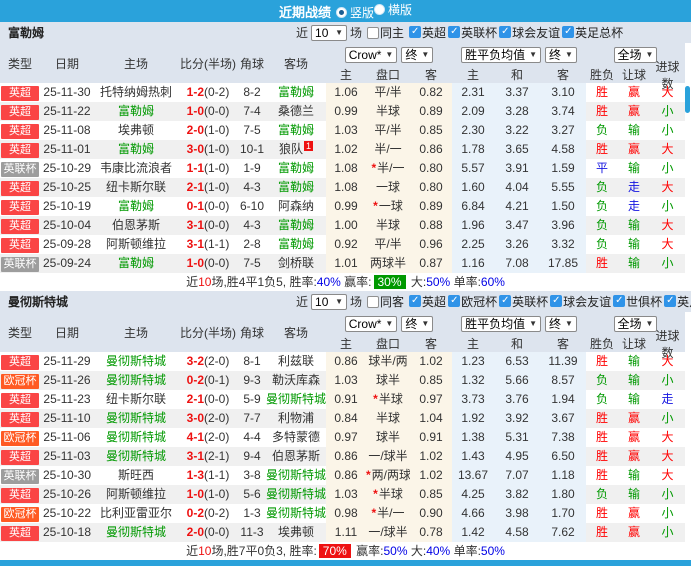  I want to click on home-team: 埃弗顿, so click(136, 130).